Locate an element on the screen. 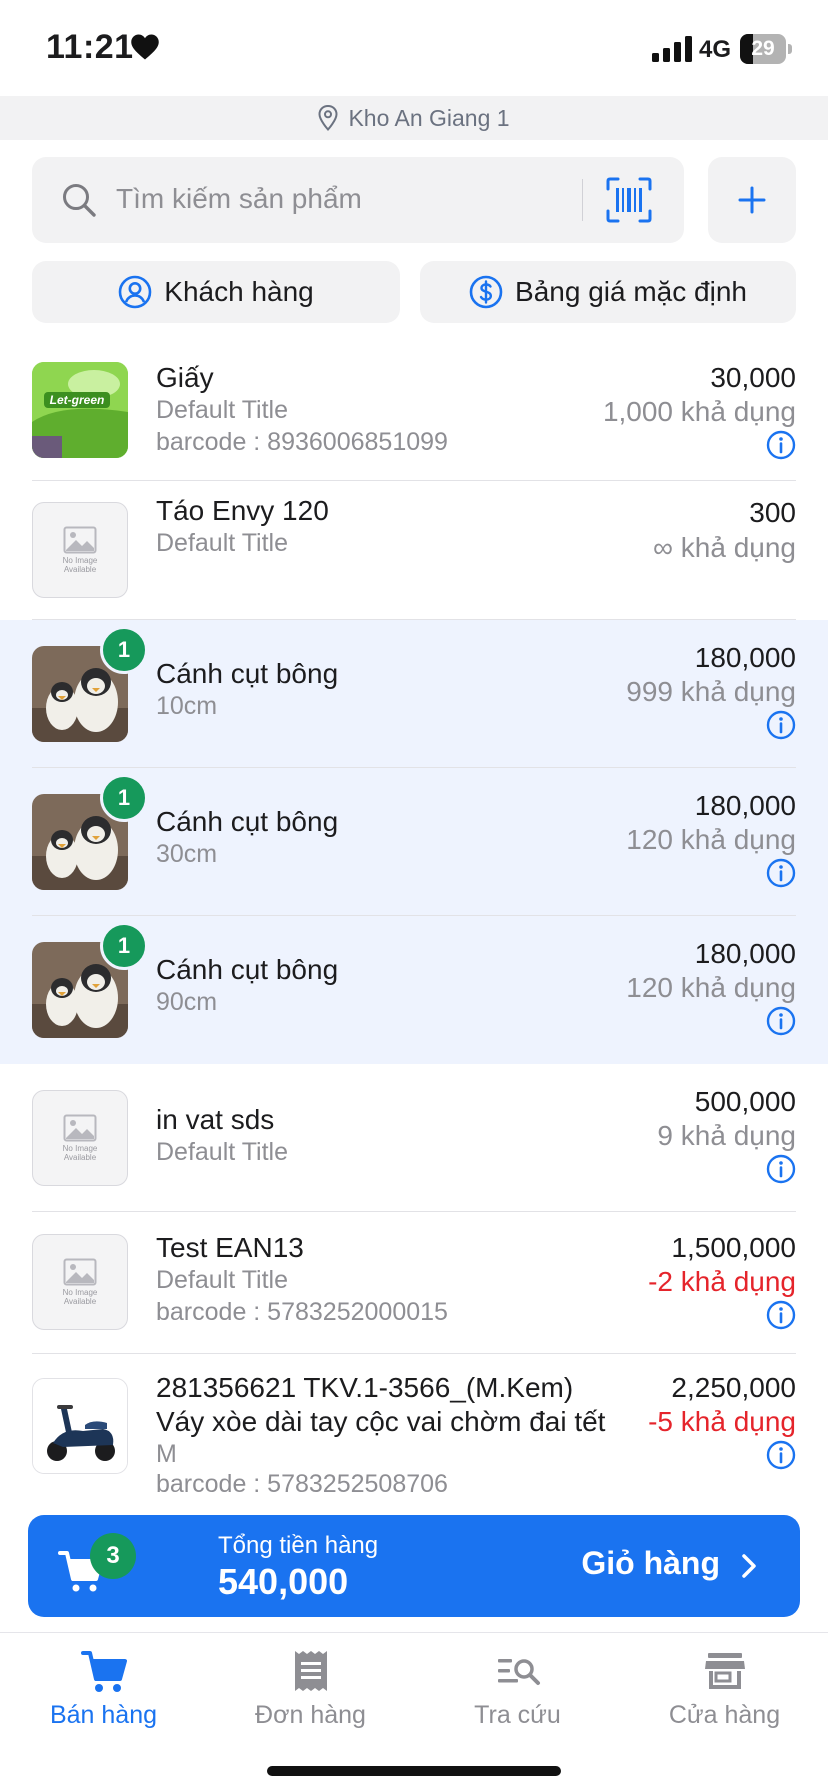 Image resolution: width=828 pixels, height=1792 pixels. search-input: Tìm kiếm sản phẩm is located at coordinates (358, 200).